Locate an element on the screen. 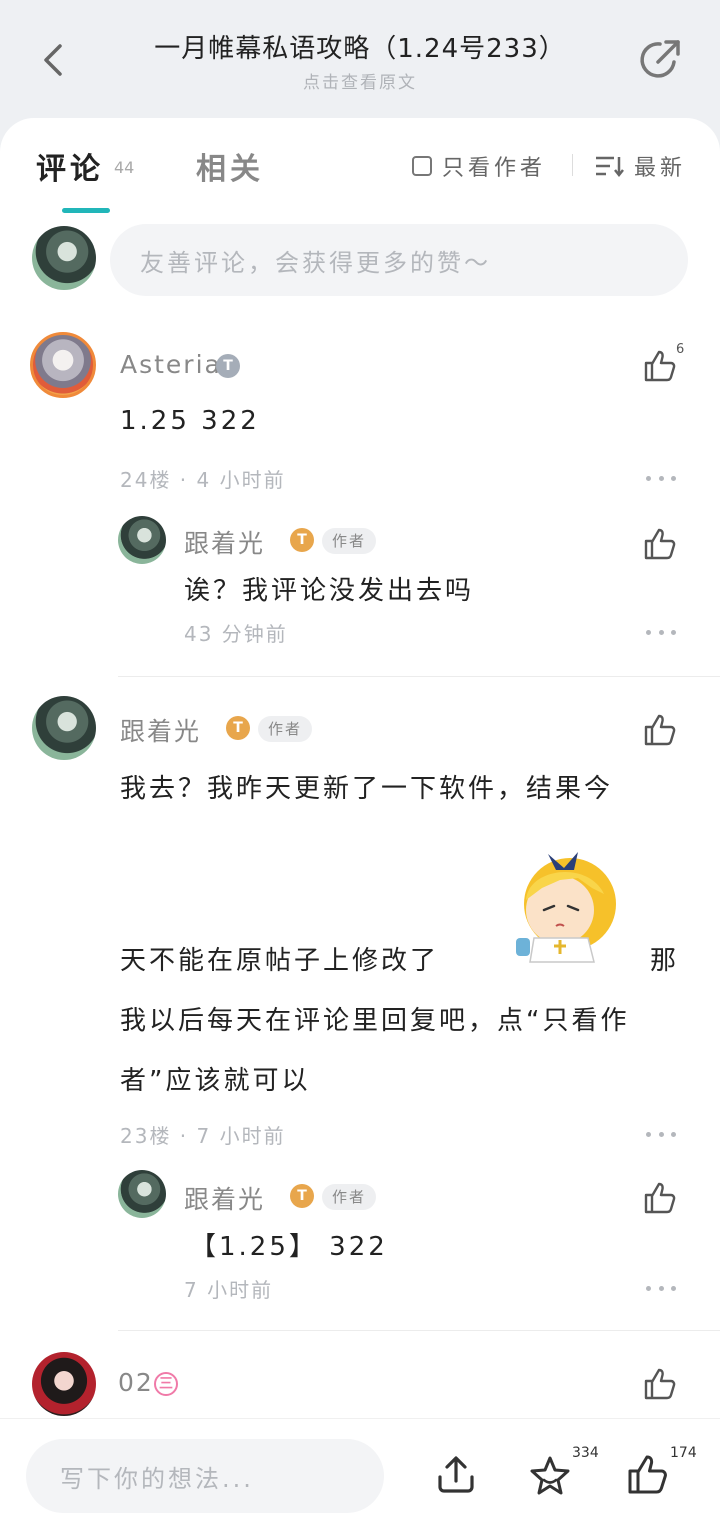  my-avatar is located at coordinates (64, 258).